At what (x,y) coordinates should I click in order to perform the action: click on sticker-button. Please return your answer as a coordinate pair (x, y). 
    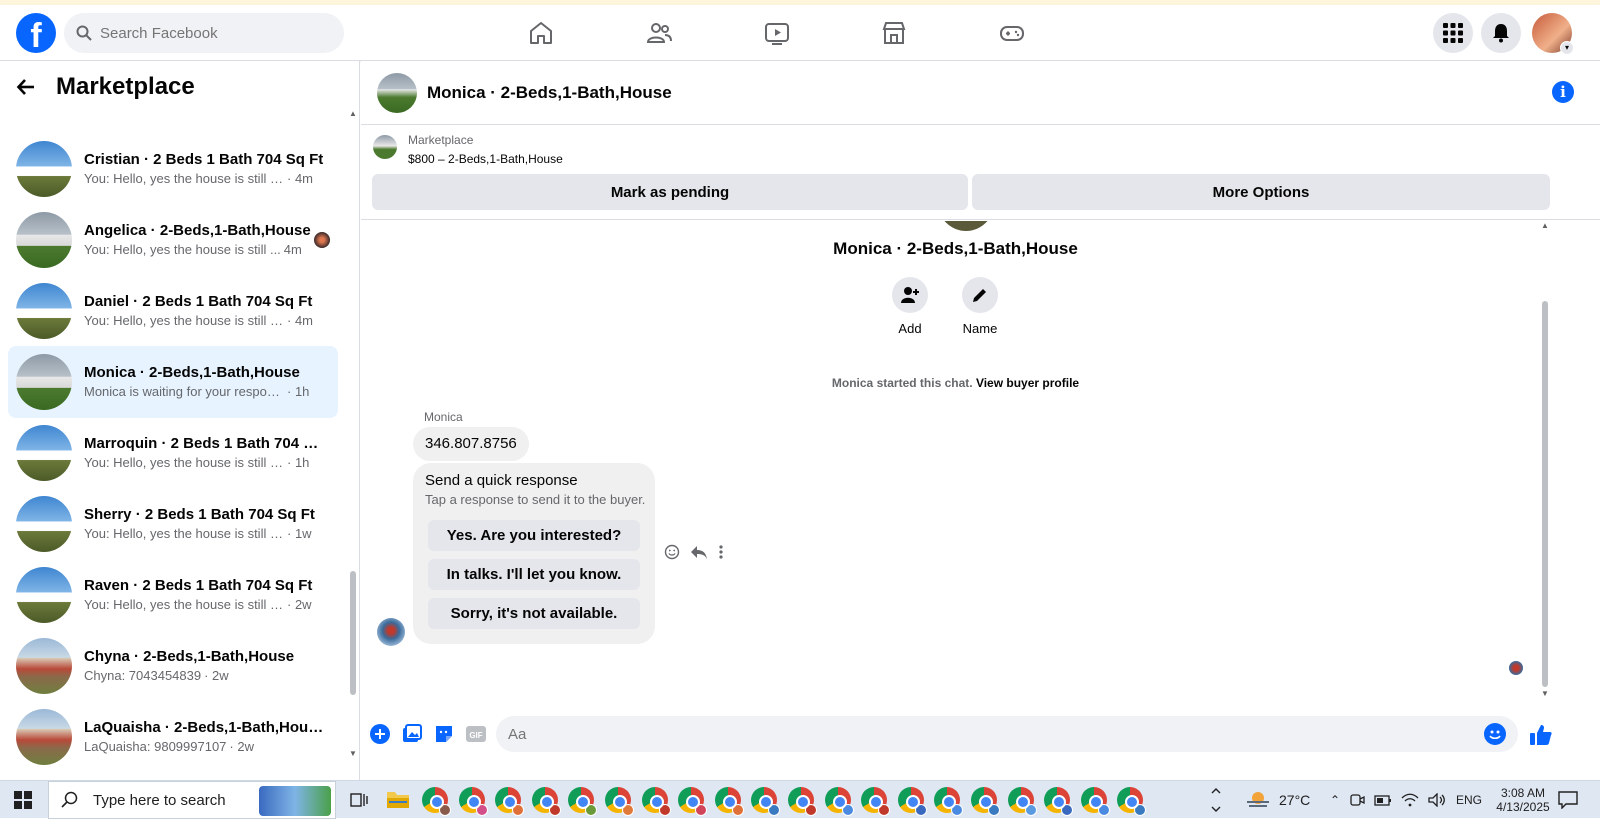
    Looking at the image, I should click on (444, 734).